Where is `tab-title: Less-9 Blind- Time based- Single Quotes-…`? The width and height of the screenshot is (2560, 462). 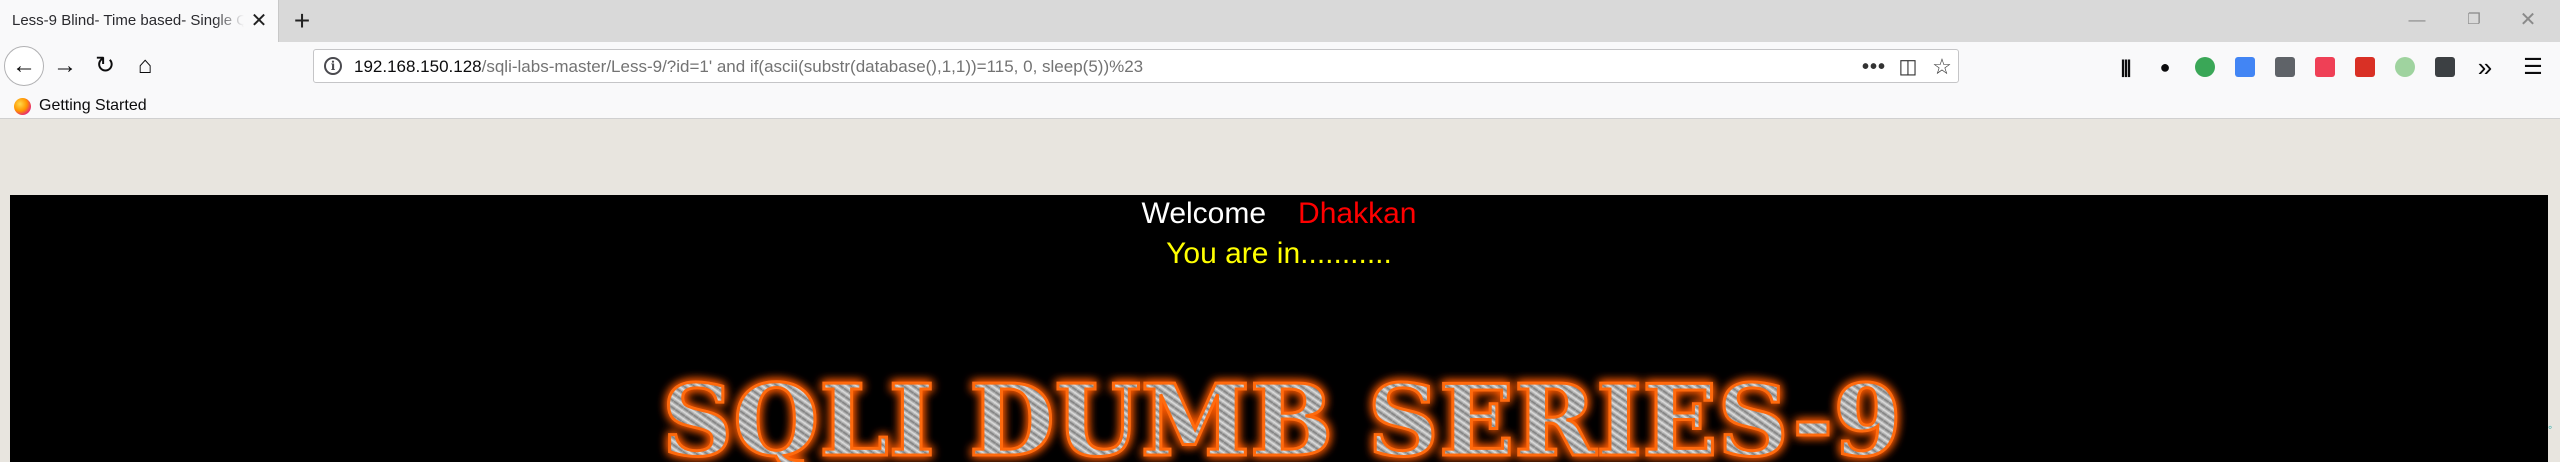
tab-title: Less-9 Blind- Time based- Single Quotes-… is located at coordinates (128, 20).